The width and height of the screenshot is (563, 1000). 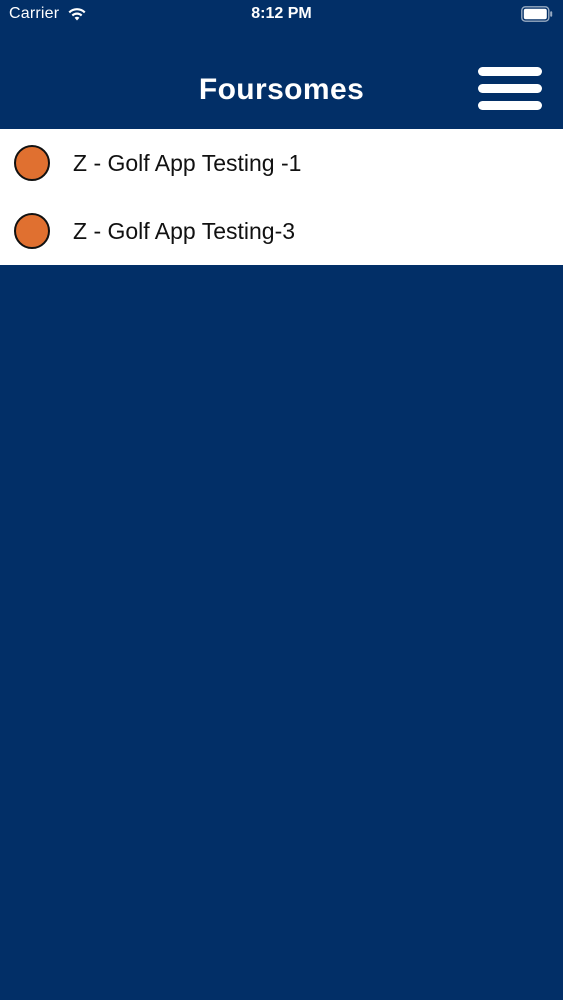 I want to click on status-bar: Carrier 8:12 PM, so click(x=281, y=15).